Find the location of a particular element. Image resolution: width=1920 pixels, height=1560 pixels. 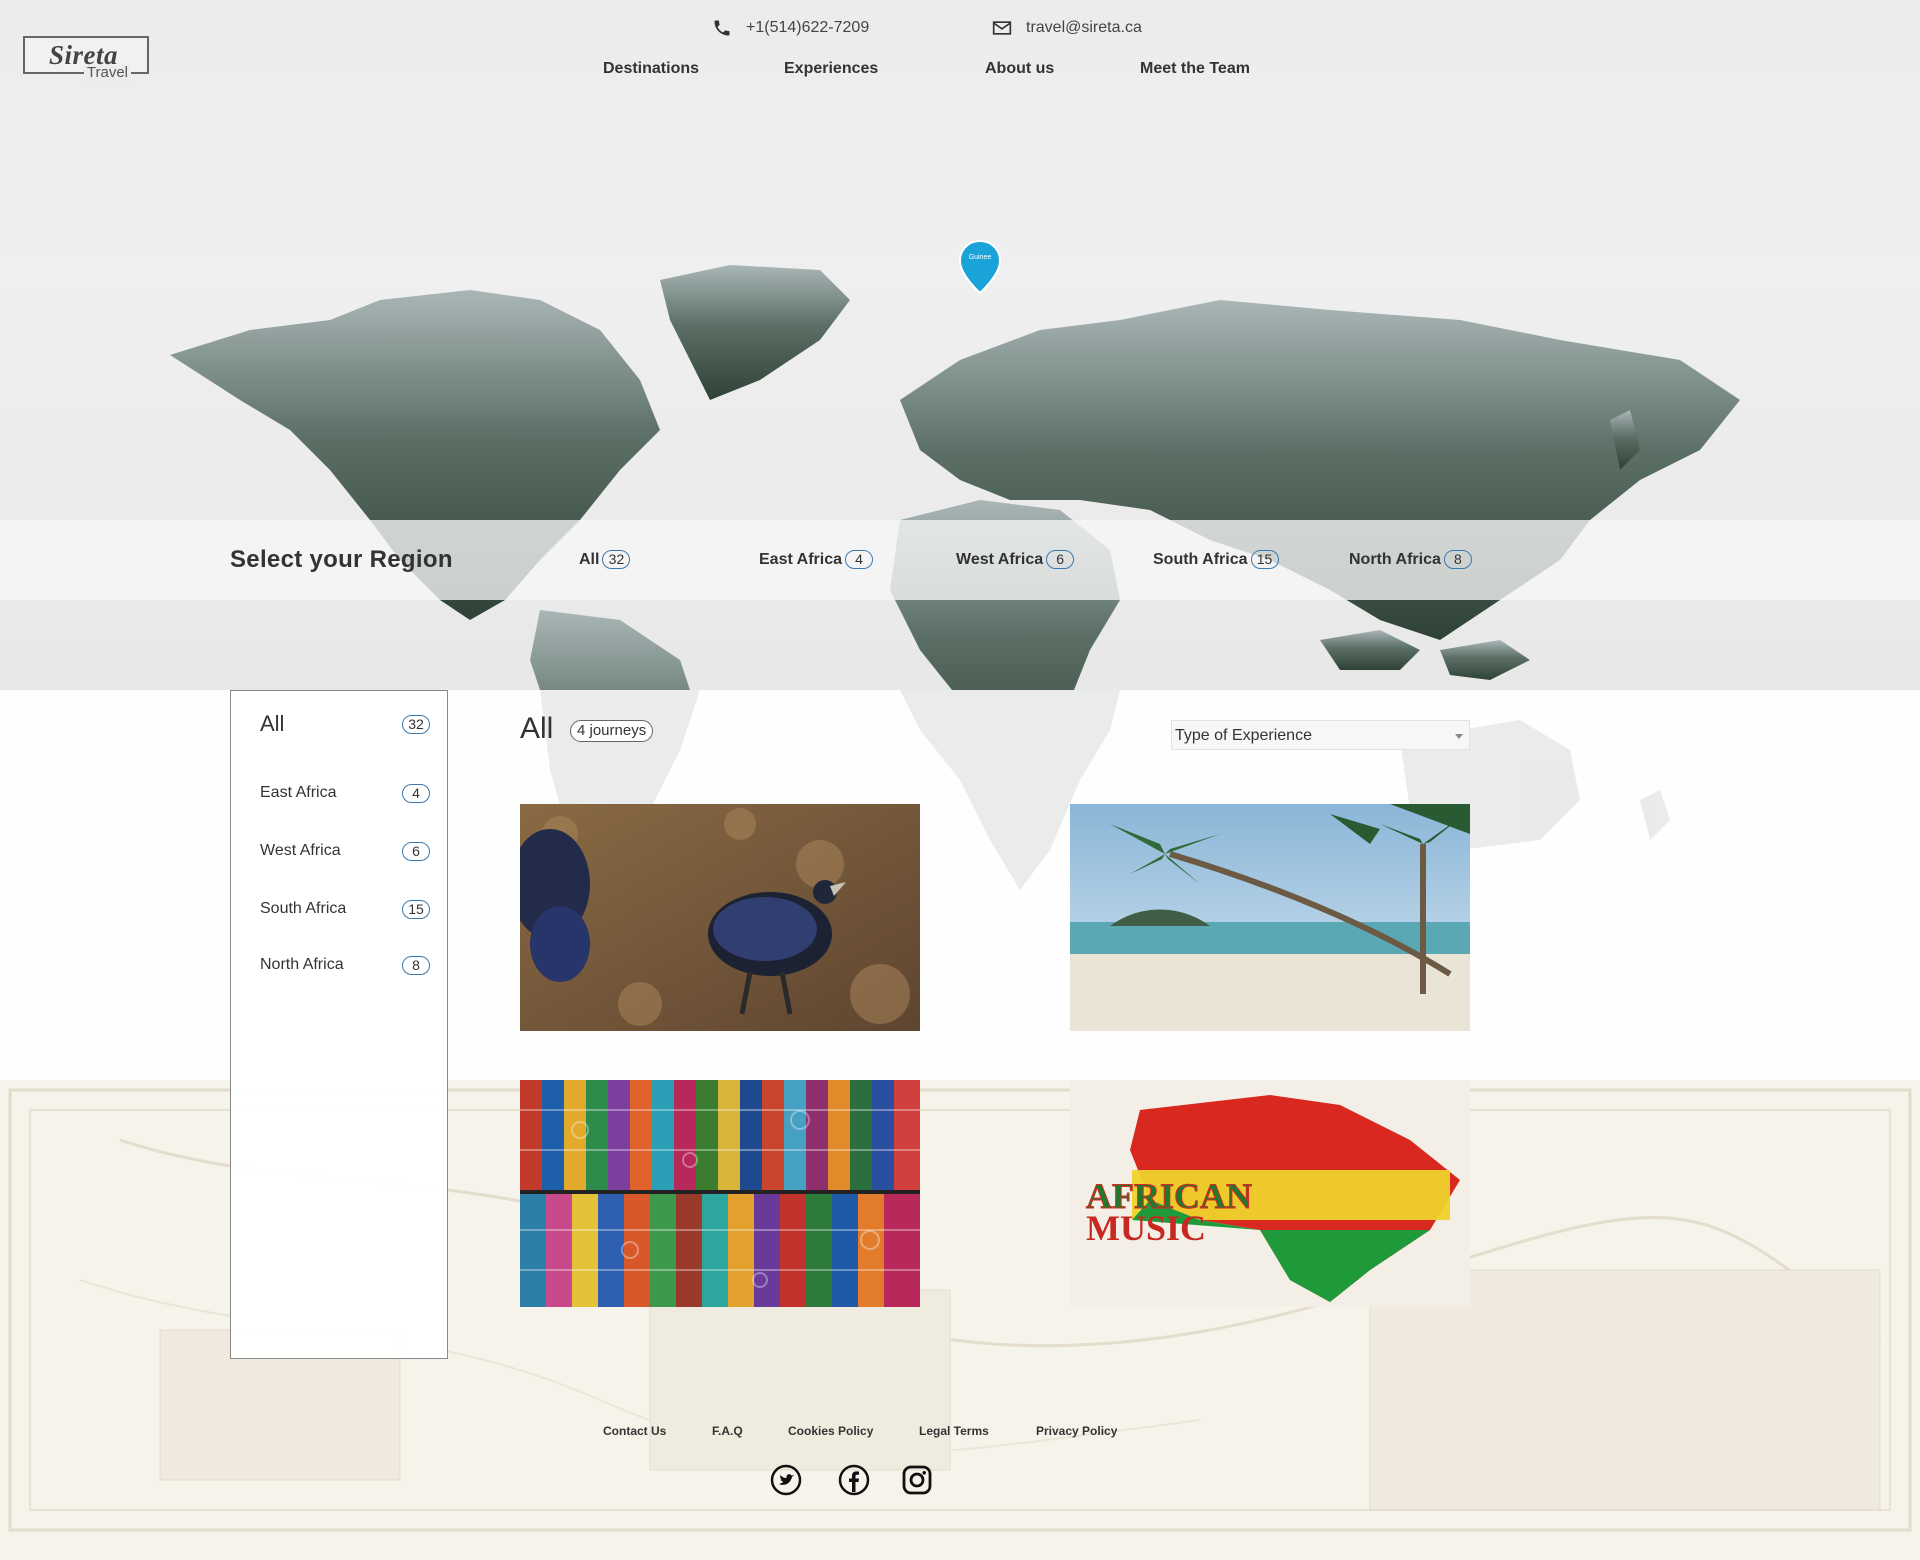

poster-text-music: MUSIC is located at coordinates (1146, 1228).